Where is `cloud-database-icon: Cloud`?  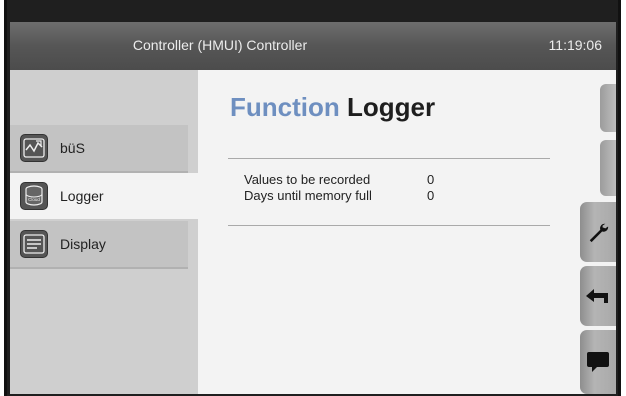
cloud-database-icon: Cloud is located at coordinates (34, 196).